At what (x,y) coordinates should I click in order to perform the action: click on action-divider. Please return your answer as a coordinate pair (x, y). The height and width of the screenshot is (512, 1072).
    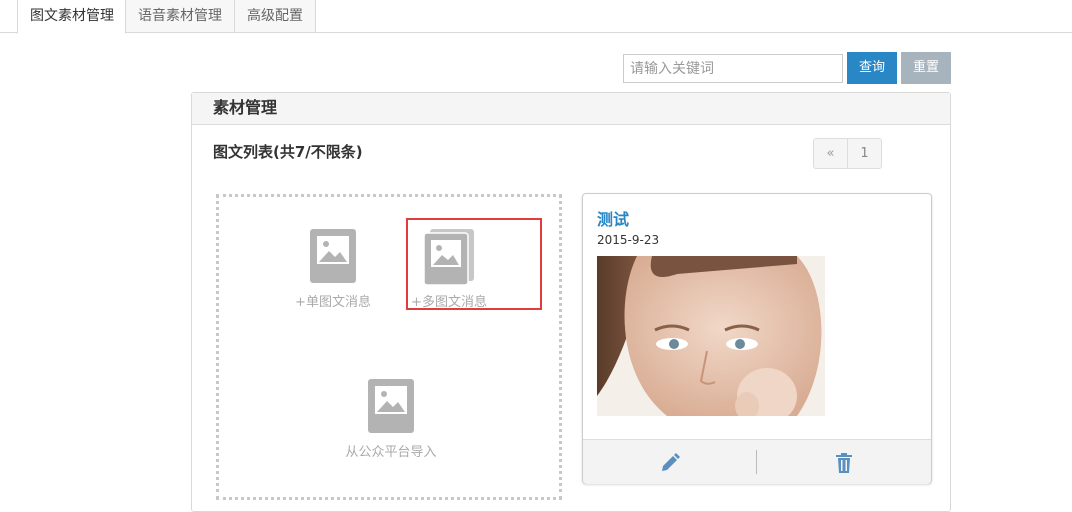
    Looking at the image, I should click on (756, 462).